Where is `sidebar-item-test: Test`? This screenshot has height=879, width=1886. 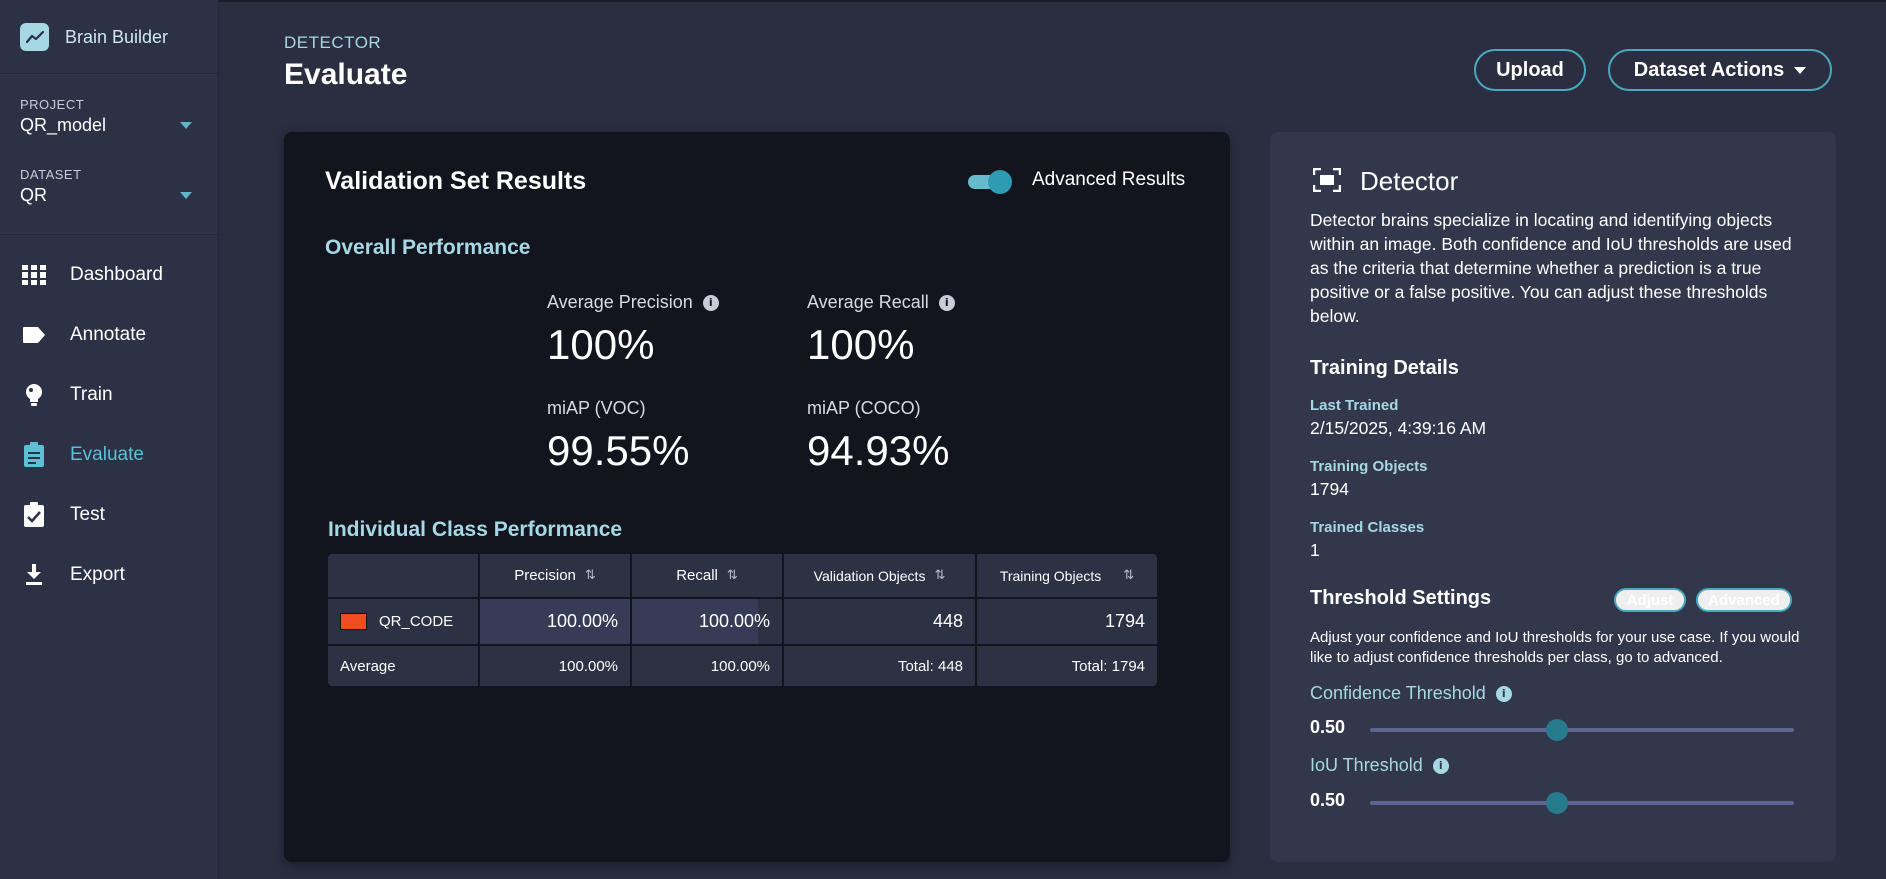 sidebar-item-test: Test is located at coordinates (109, 515).